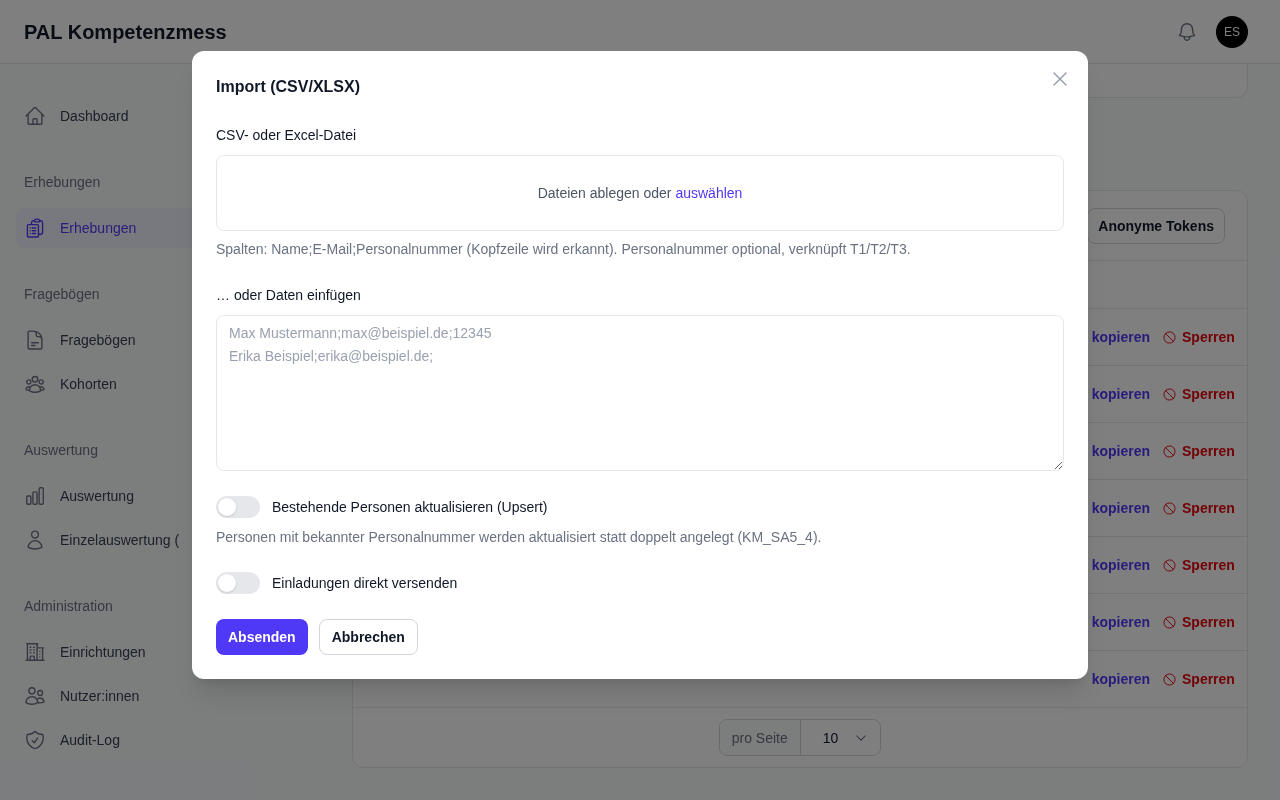  Describe the element at coordinates (104, 116) in the screenshot. I see `sidebar-item: Dashboard` at that location.